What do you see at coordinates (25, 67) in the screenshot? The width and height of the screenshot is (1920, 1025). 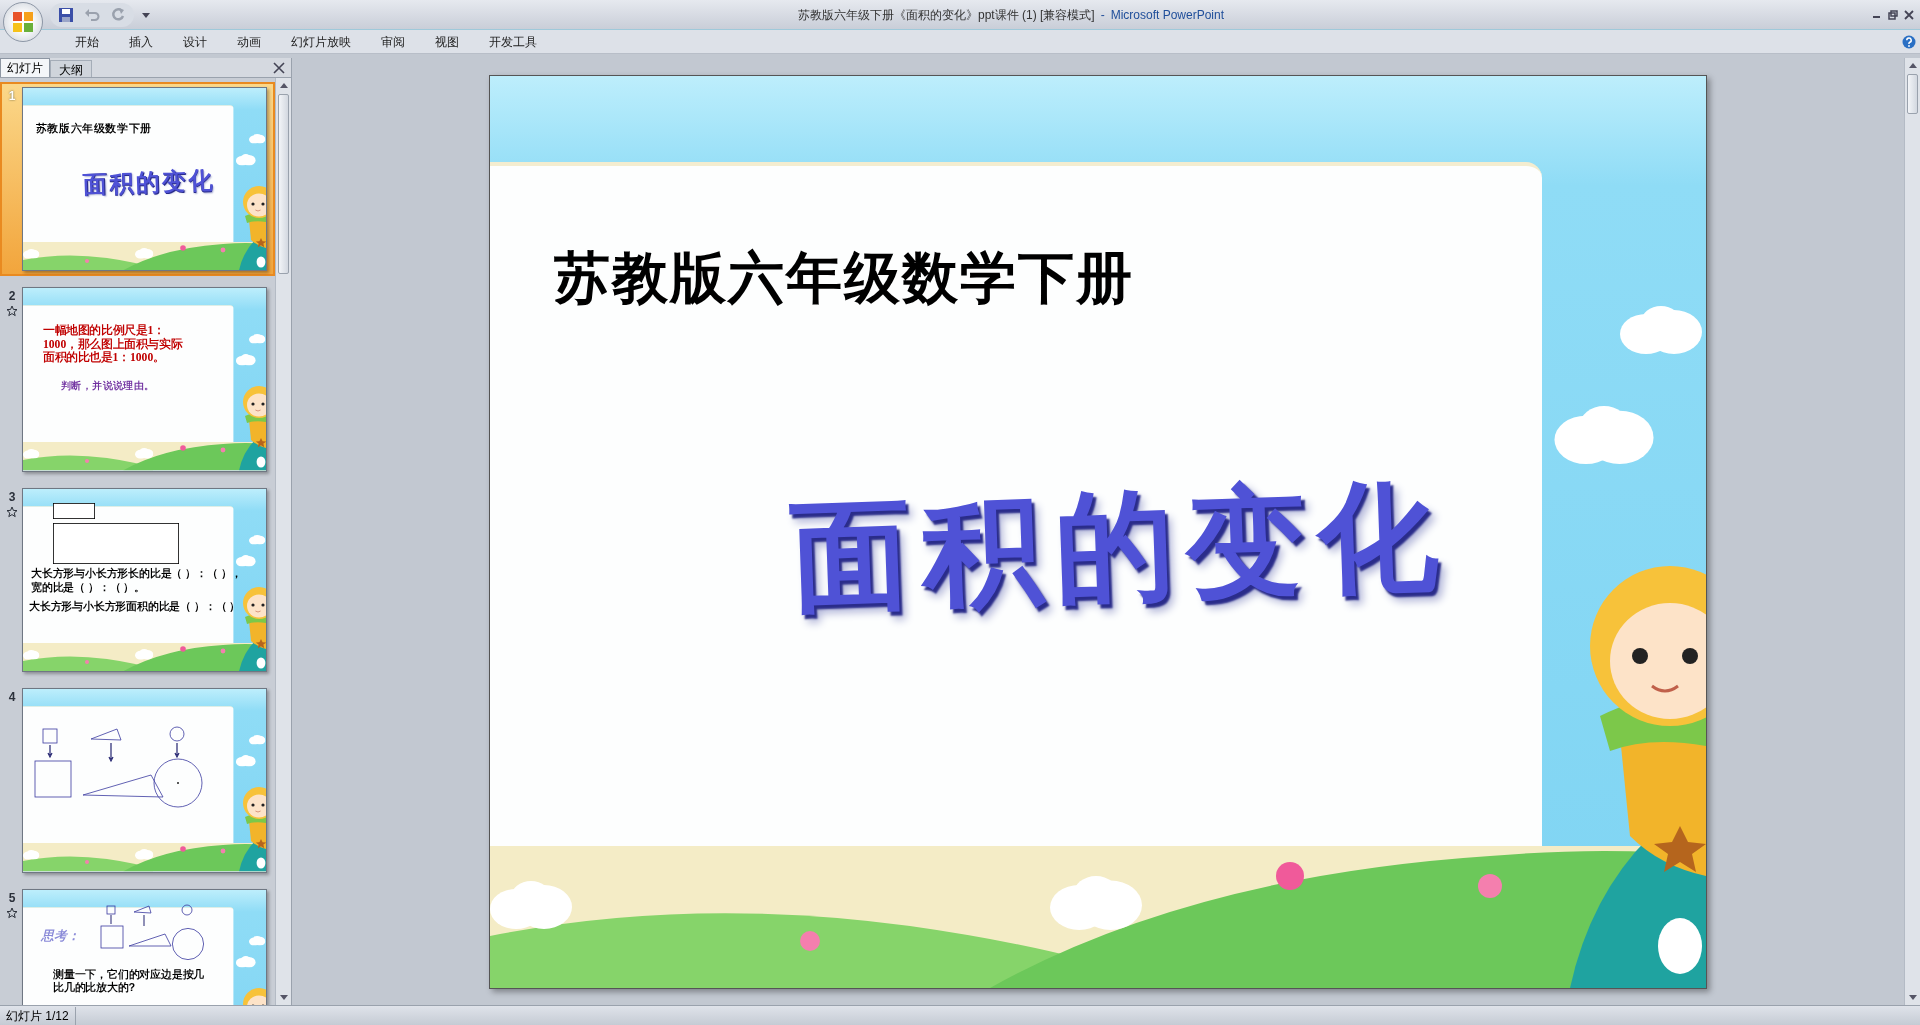 I see `panel-tab: 幻灯片` at bounding box center [25, 67].